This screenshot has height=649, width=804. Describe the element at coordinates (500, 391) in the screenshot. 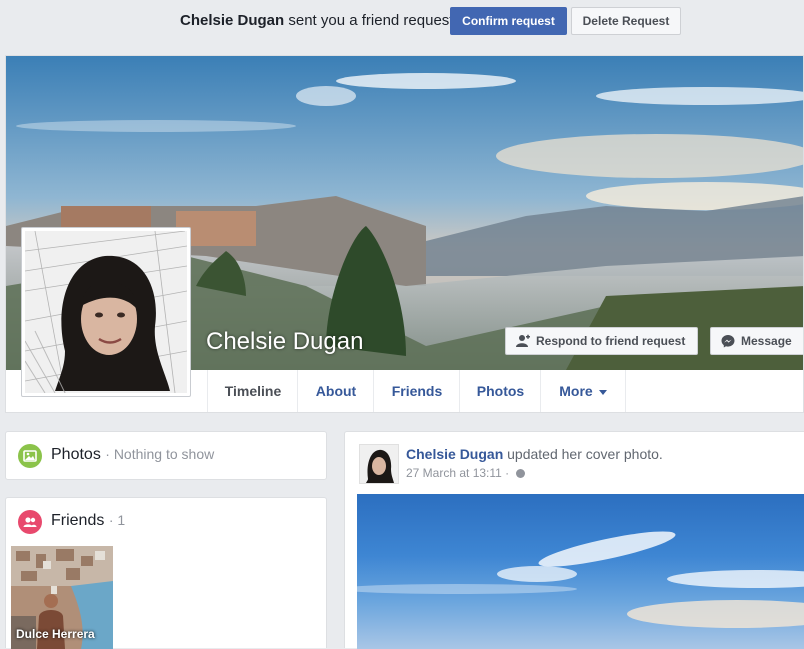

I see `tab-photos: Photos` at that location.